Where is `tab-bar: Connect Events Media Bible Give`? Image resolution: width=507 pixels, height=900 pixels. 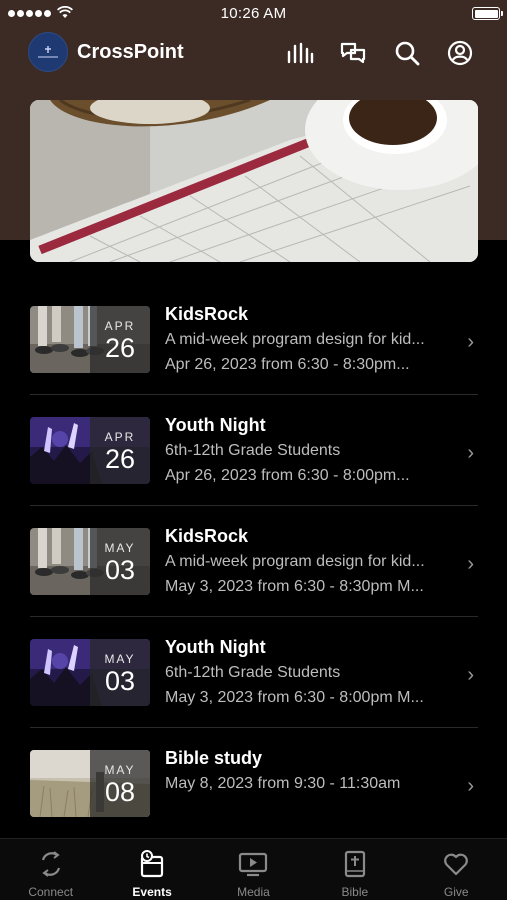
tab-bar: Connect Events Media Bible Give is located at coordinates (253, 869).